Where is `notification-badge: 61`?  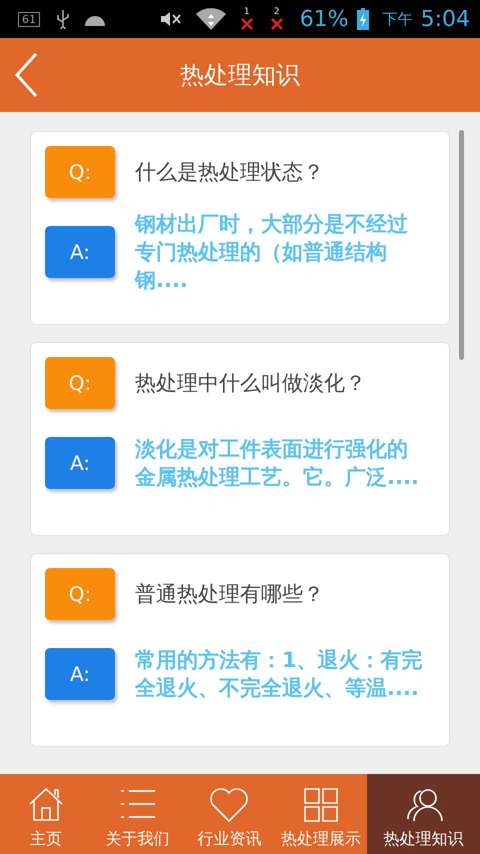 notification-badge: 61 is located at coordinates (29, 19).